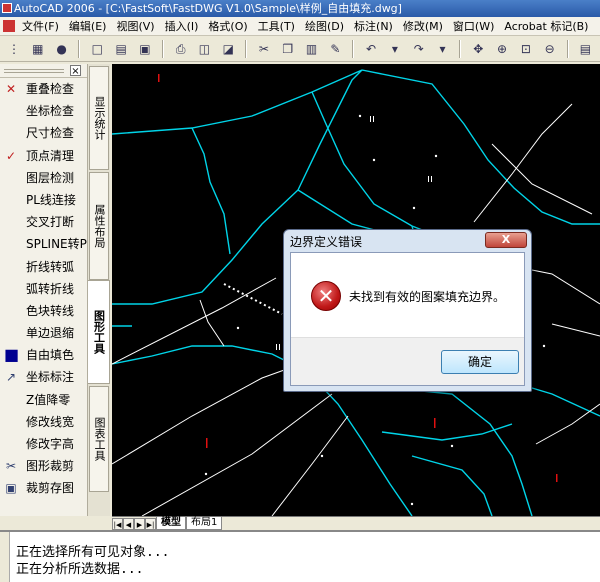 The image size is (600, 582). I want to click on menu-item: 插入(I), so click(182, 26).